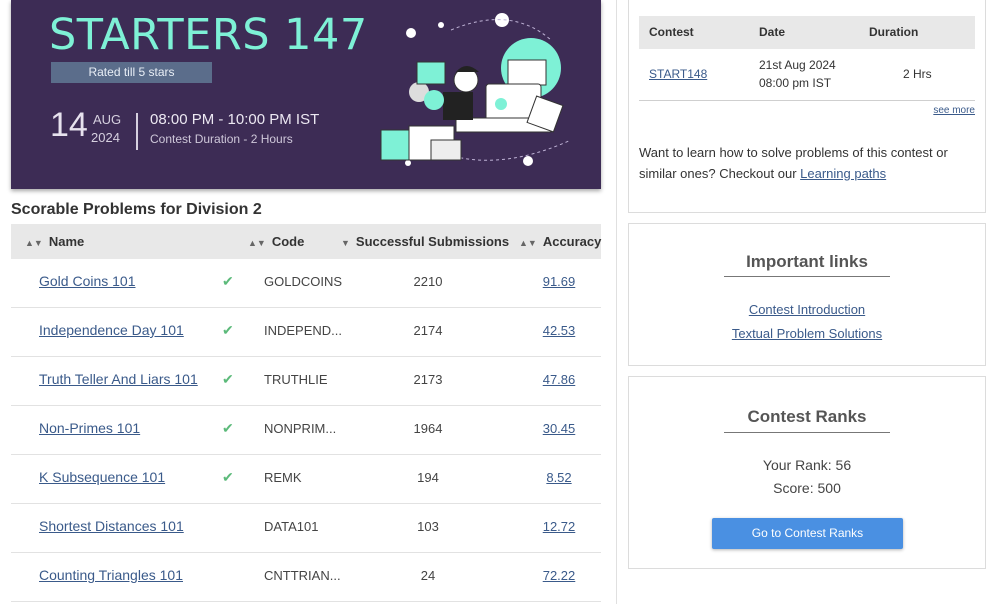 The width and height of the screenshot is (994, 604). Describe the element at coordinates (235, 119) in the screenshot. I see `contest-time: 08:00 PM - 10:00 PM IST` at that location.